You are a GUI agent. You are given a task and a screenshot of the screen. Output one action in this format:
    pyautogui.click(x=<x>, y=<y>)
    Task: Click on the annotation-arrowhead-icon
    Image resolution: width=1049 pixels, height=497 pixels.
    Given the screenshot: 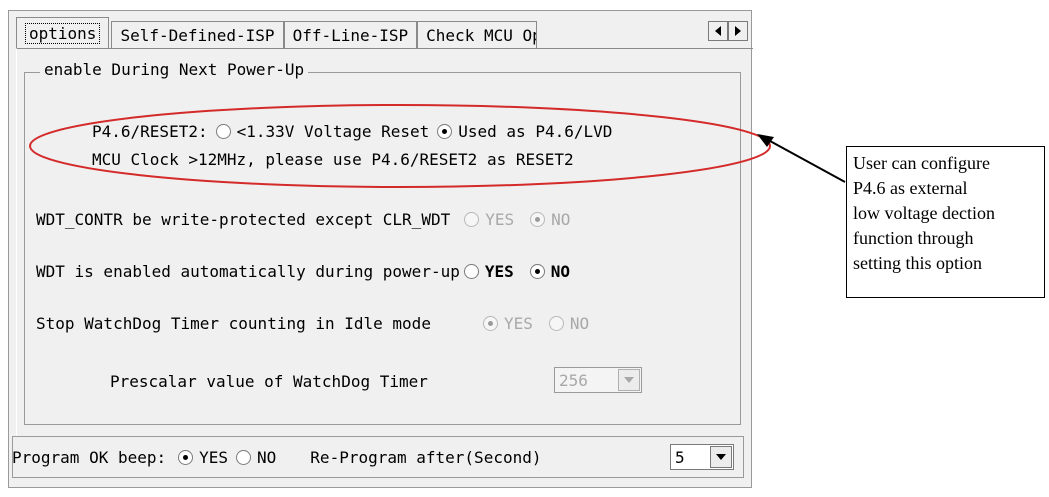 What is the action you would take?
    pyautogui.click(x=765, y=140)
    